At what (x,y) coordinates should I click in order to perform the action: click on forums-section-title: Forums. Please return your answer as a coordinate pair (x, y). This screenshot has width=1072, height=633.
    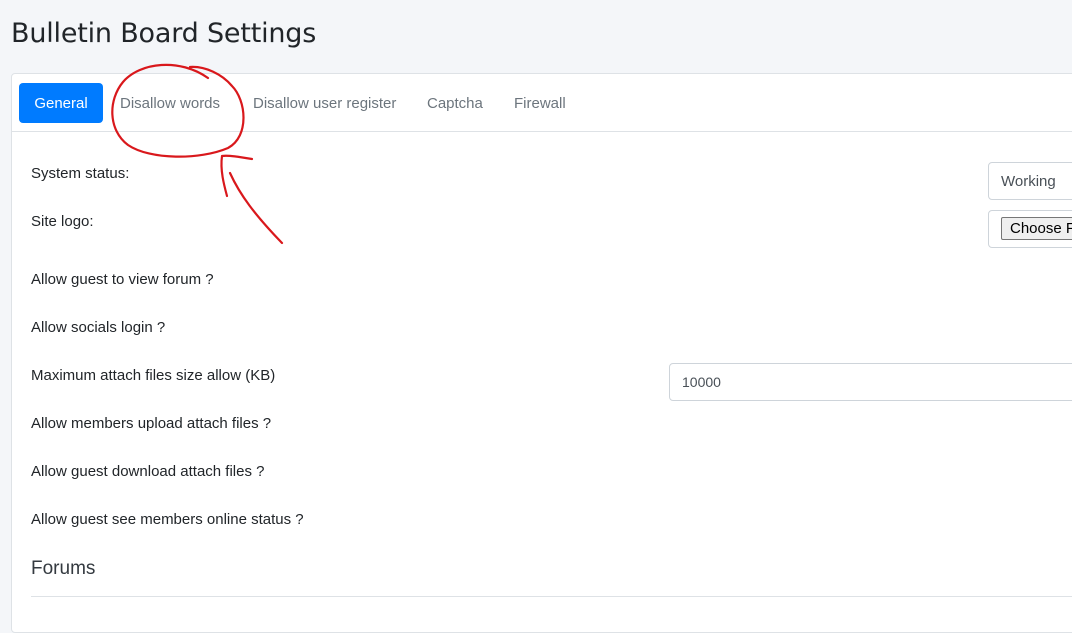
    Looking at the image, I should click on (63, 568).